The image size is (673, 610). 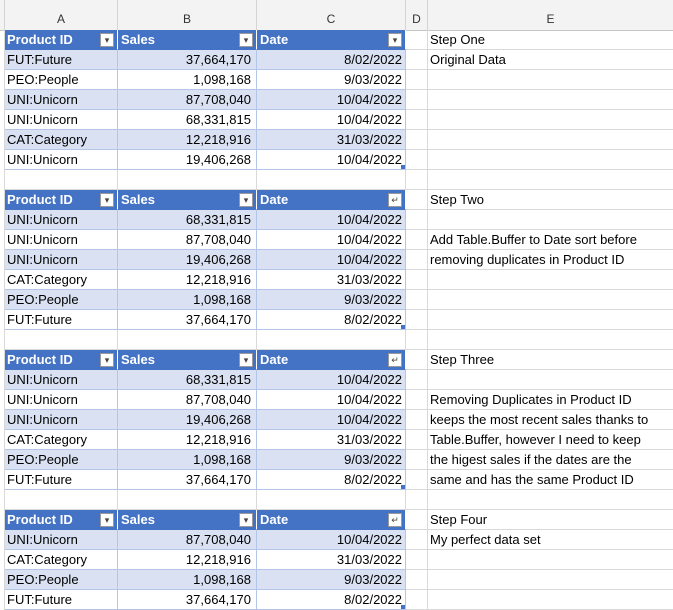 What do you see at coordinates (550, 60) in the screenshot?
I see `note-cell: Original Data` at bounding box center [550, 60].